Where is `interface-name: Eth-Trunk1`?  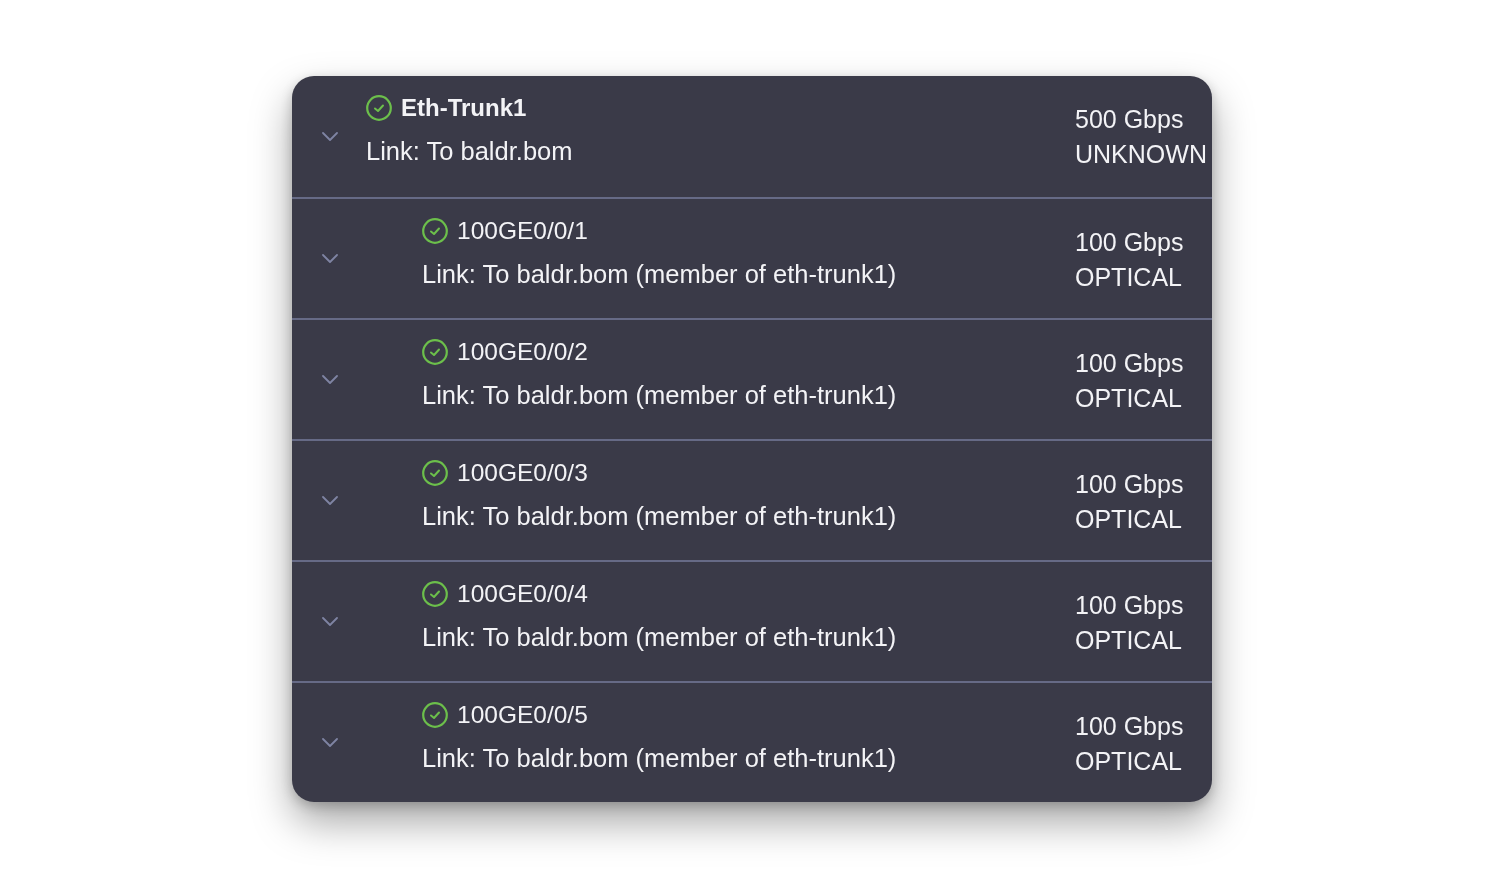
interface-name: Eth-Trunk1 is located at coordinates (464, 108).